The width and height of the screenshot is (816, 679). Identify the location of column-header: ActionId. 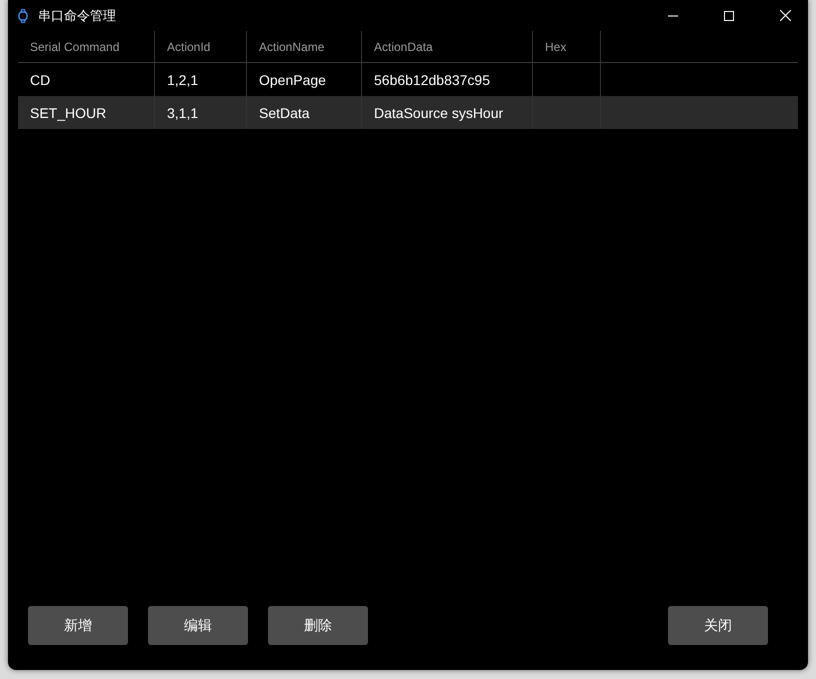
(201, 46).